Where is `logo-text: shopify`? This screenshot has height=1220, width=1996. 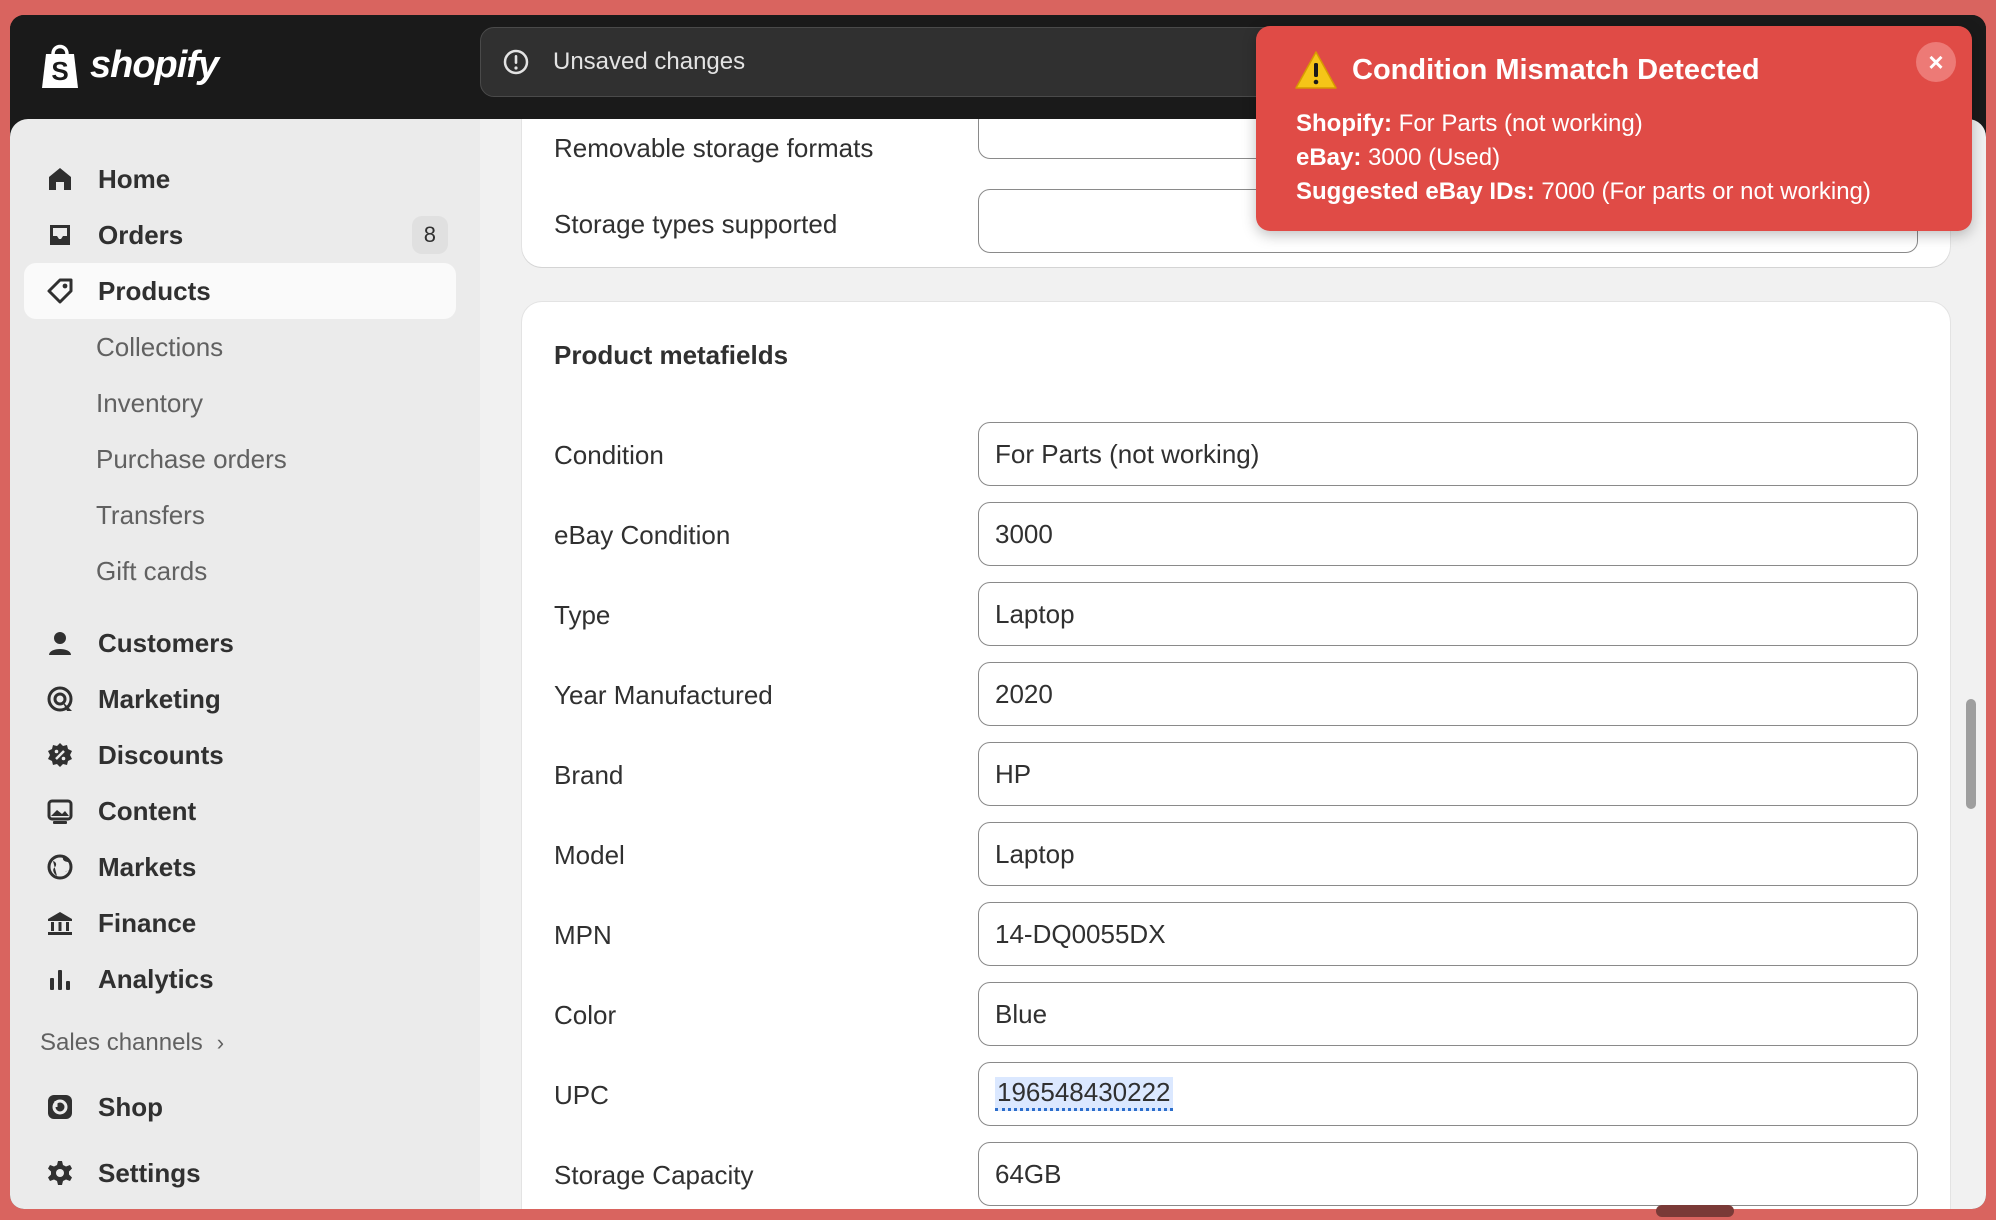
logo-text: shopify is located at coordinates (154, 64).